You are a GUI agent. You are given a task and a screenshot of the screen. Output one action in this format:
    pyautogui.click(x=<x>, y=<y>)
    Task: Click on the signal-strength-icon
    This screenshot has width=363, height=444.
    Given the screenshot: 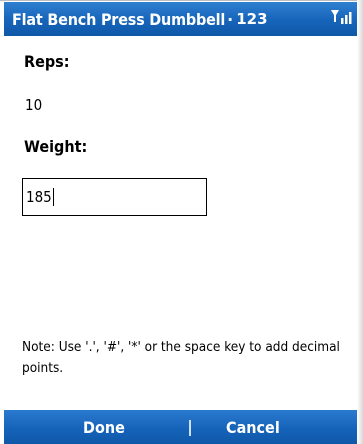 What is the action you would take?
    pyautogui.click(x=341, y=17)
    